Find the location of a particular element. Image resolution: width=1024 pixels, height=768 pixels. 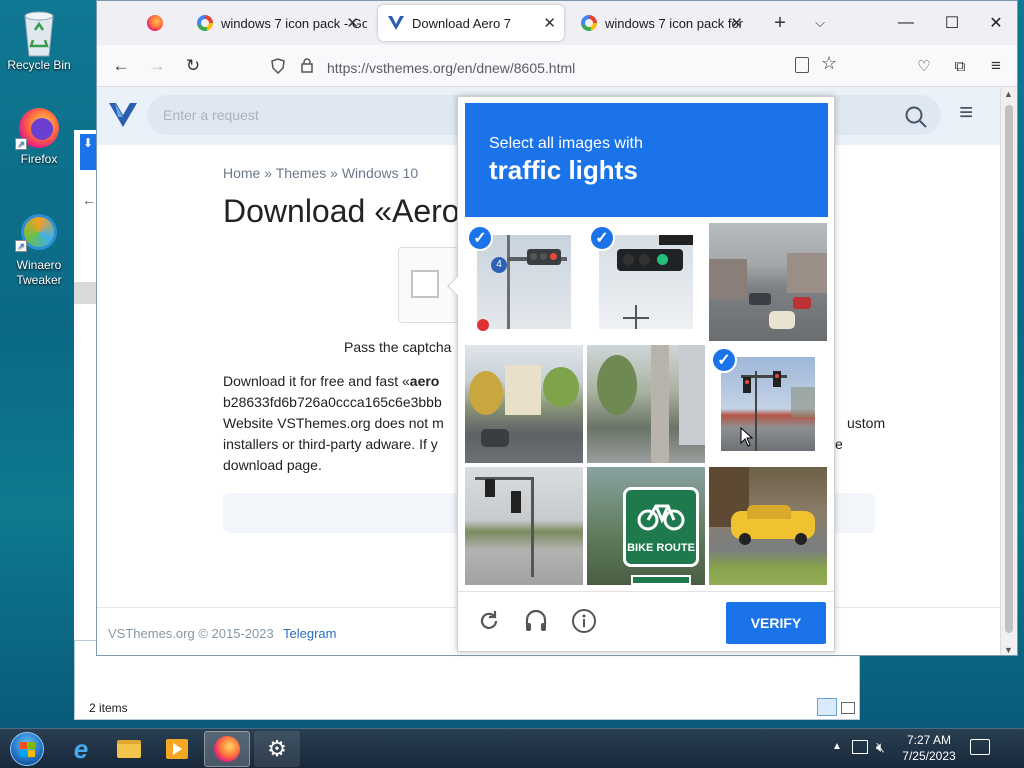

desc-text: ustom is located at coordinates (866, 423).